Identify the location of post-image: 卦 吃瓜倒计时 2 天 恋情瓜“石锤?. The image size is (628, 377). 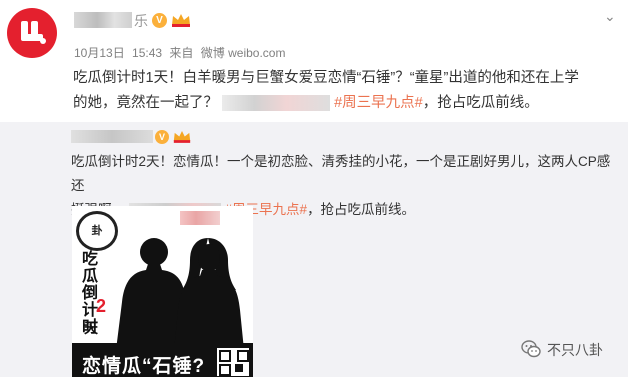
(162, 291).